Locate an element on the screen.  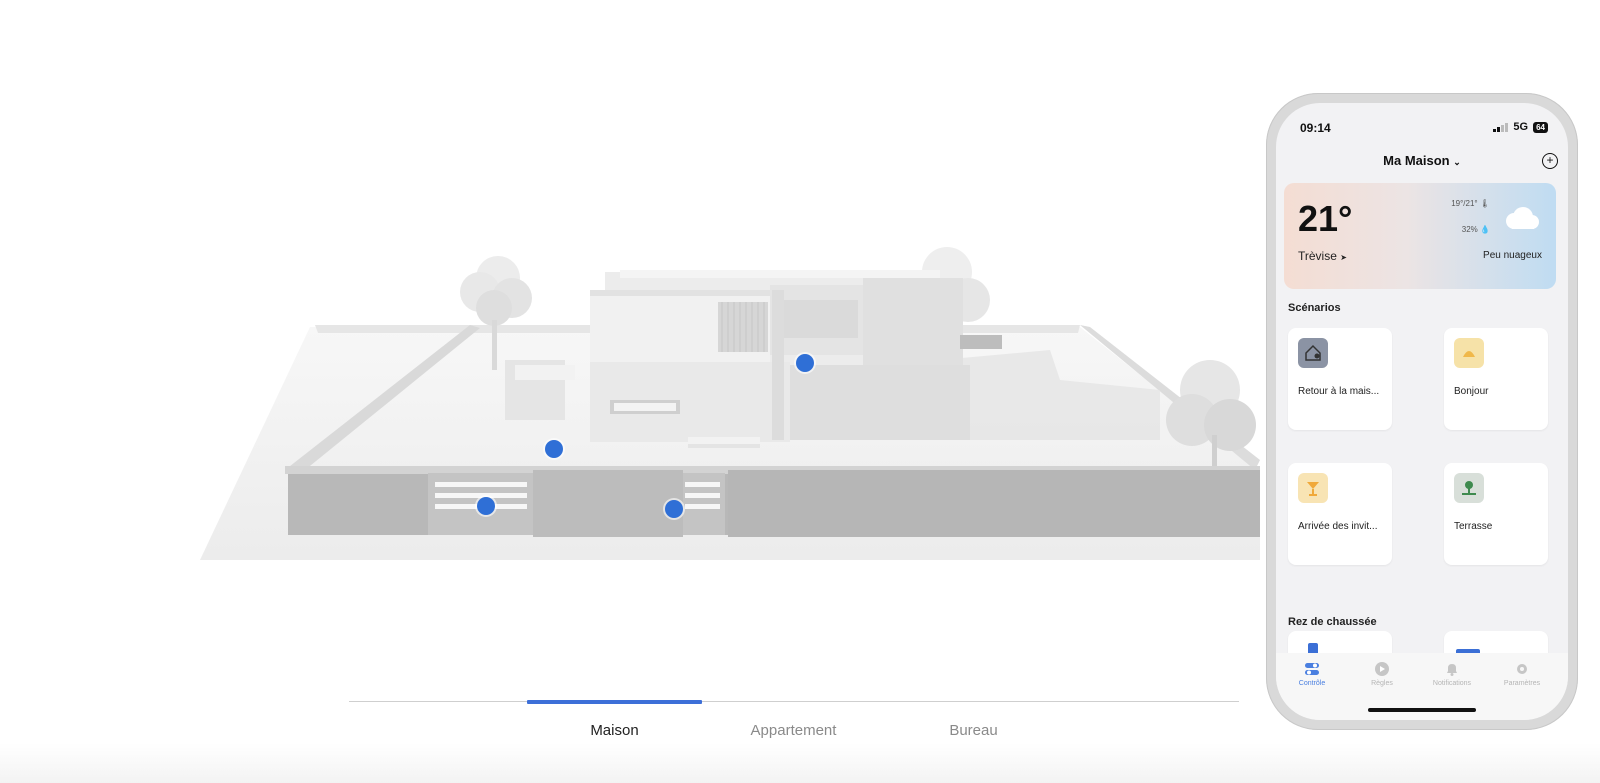
tabbar-parametres: Paramètres is located at coordinates (1522, 674).